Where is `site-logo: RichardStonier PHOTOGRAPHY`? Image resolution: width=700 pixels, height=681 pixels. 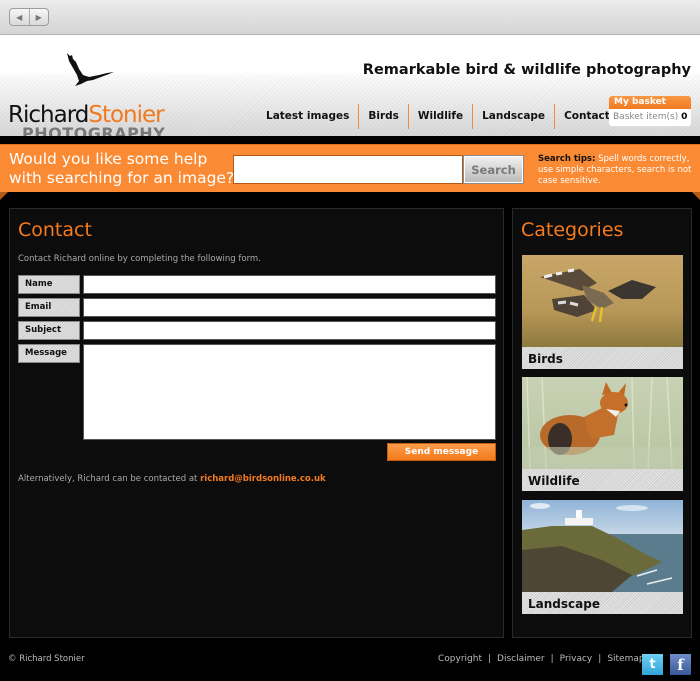
site-logo: RichardStonier PHOTOGRAPHY is located at coordinates (91, 95).